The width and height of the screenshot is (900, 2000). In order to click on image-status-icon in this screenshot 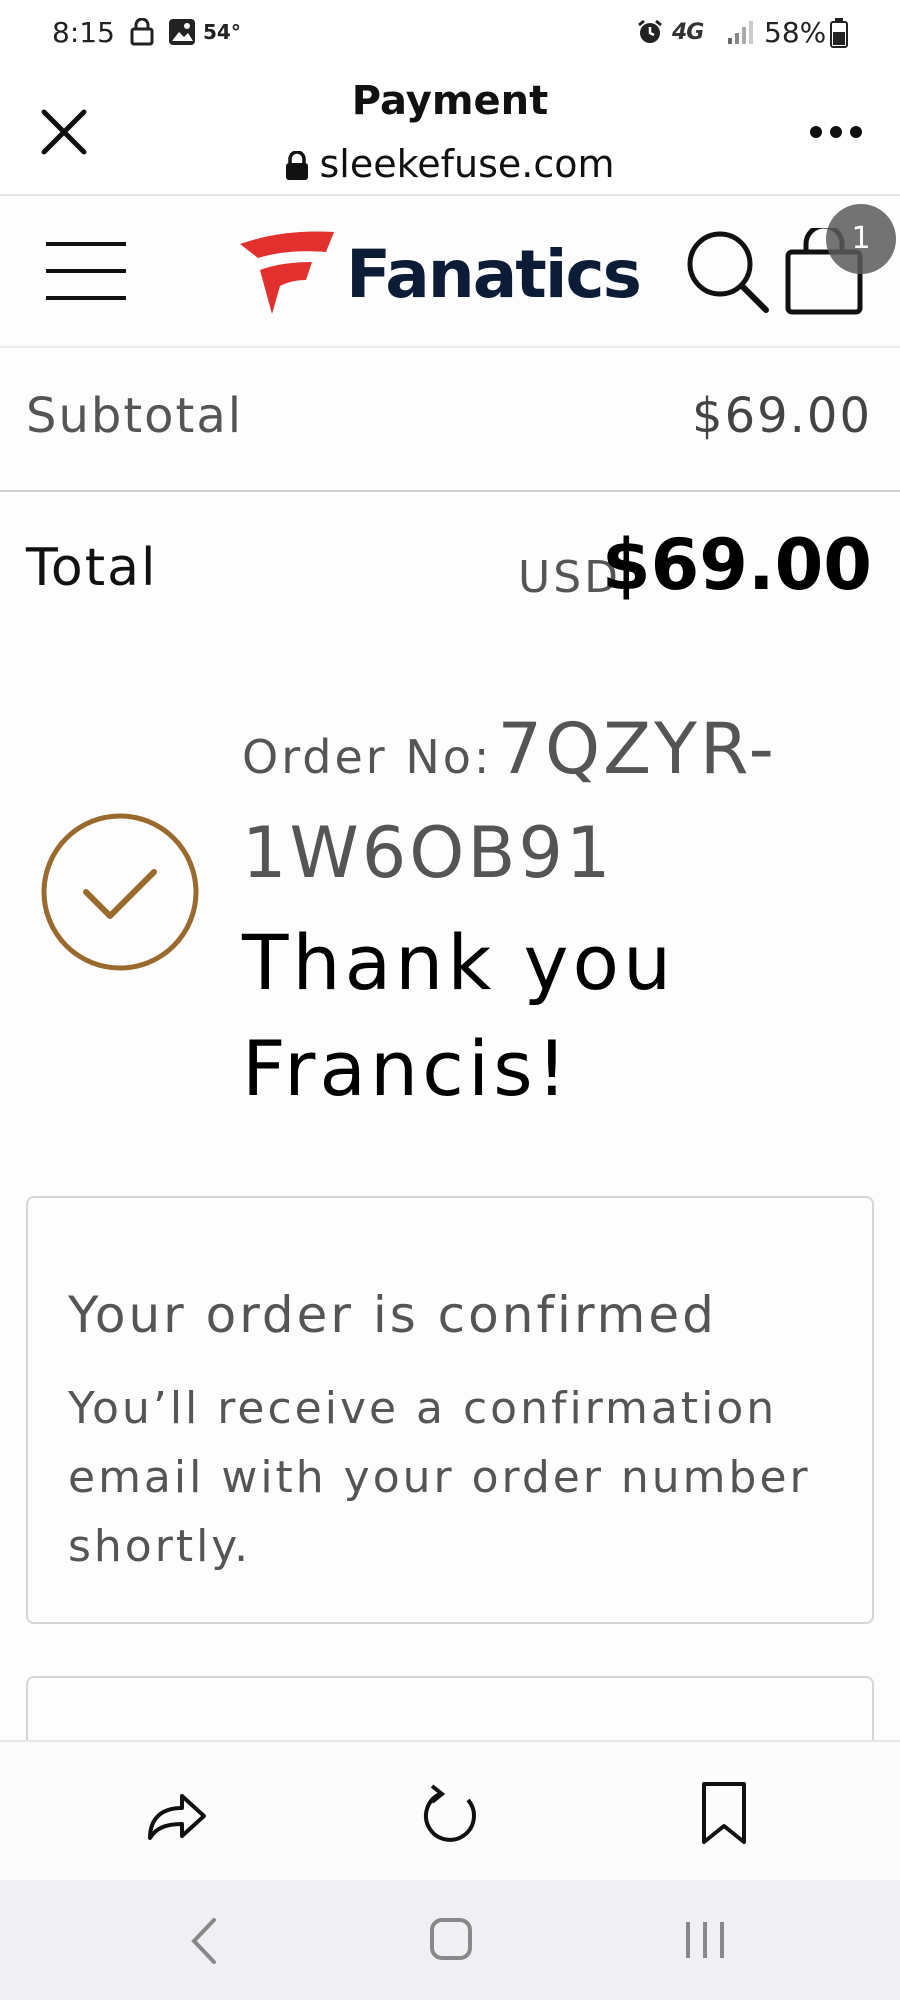, I will do `click(182, 32)`.